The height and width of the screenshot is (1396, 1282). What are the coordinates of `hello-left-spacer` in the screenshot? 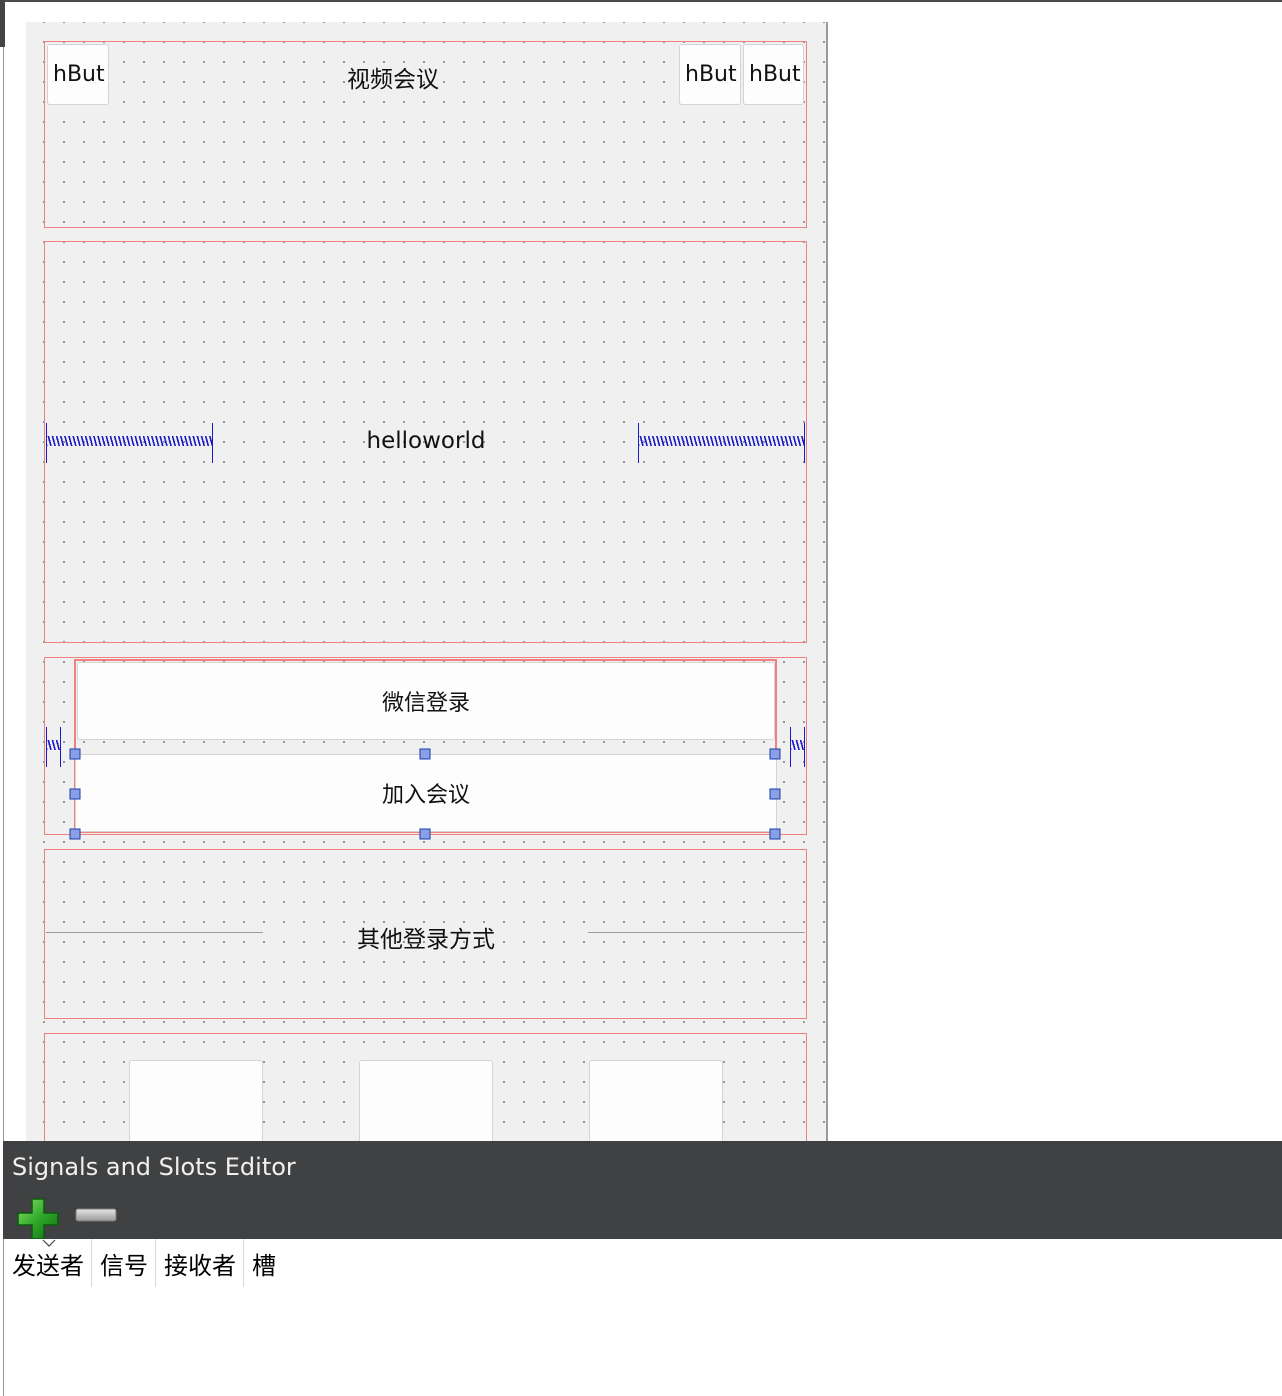 It's located at (129, 443).